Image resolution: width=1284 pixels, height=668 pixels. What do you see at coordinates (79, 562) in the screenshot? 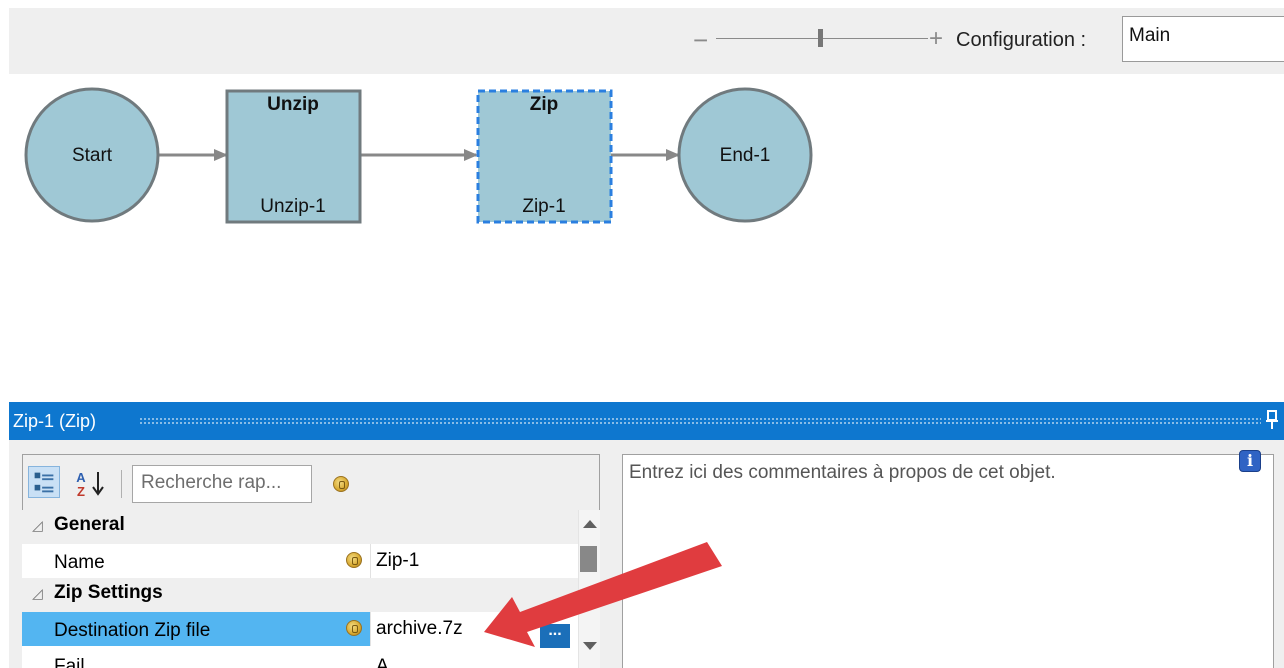
I see `property-name: Name` at bounding box center [79, 562].